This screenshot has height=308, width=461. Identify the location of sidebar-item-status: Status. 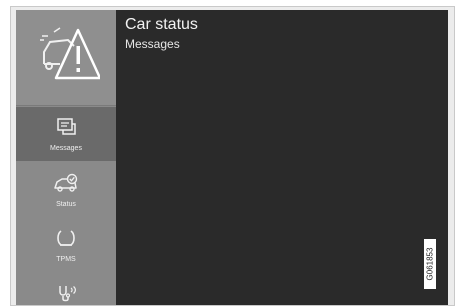
(66, 190).